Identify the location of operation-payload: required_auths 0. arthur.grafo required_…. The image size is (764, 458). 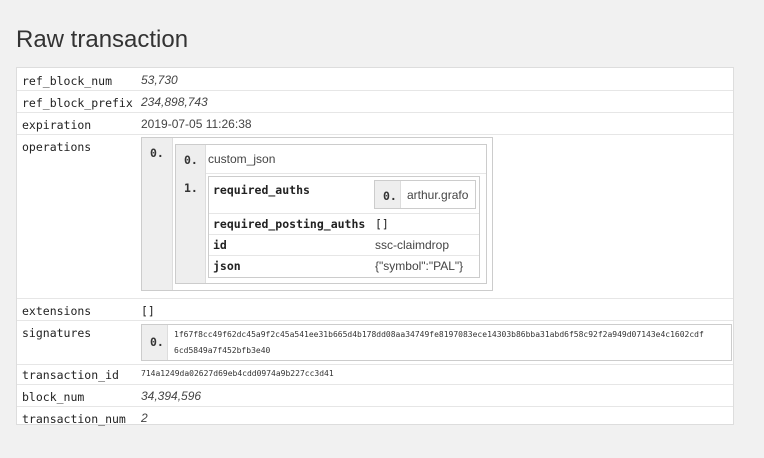
(344, 227).